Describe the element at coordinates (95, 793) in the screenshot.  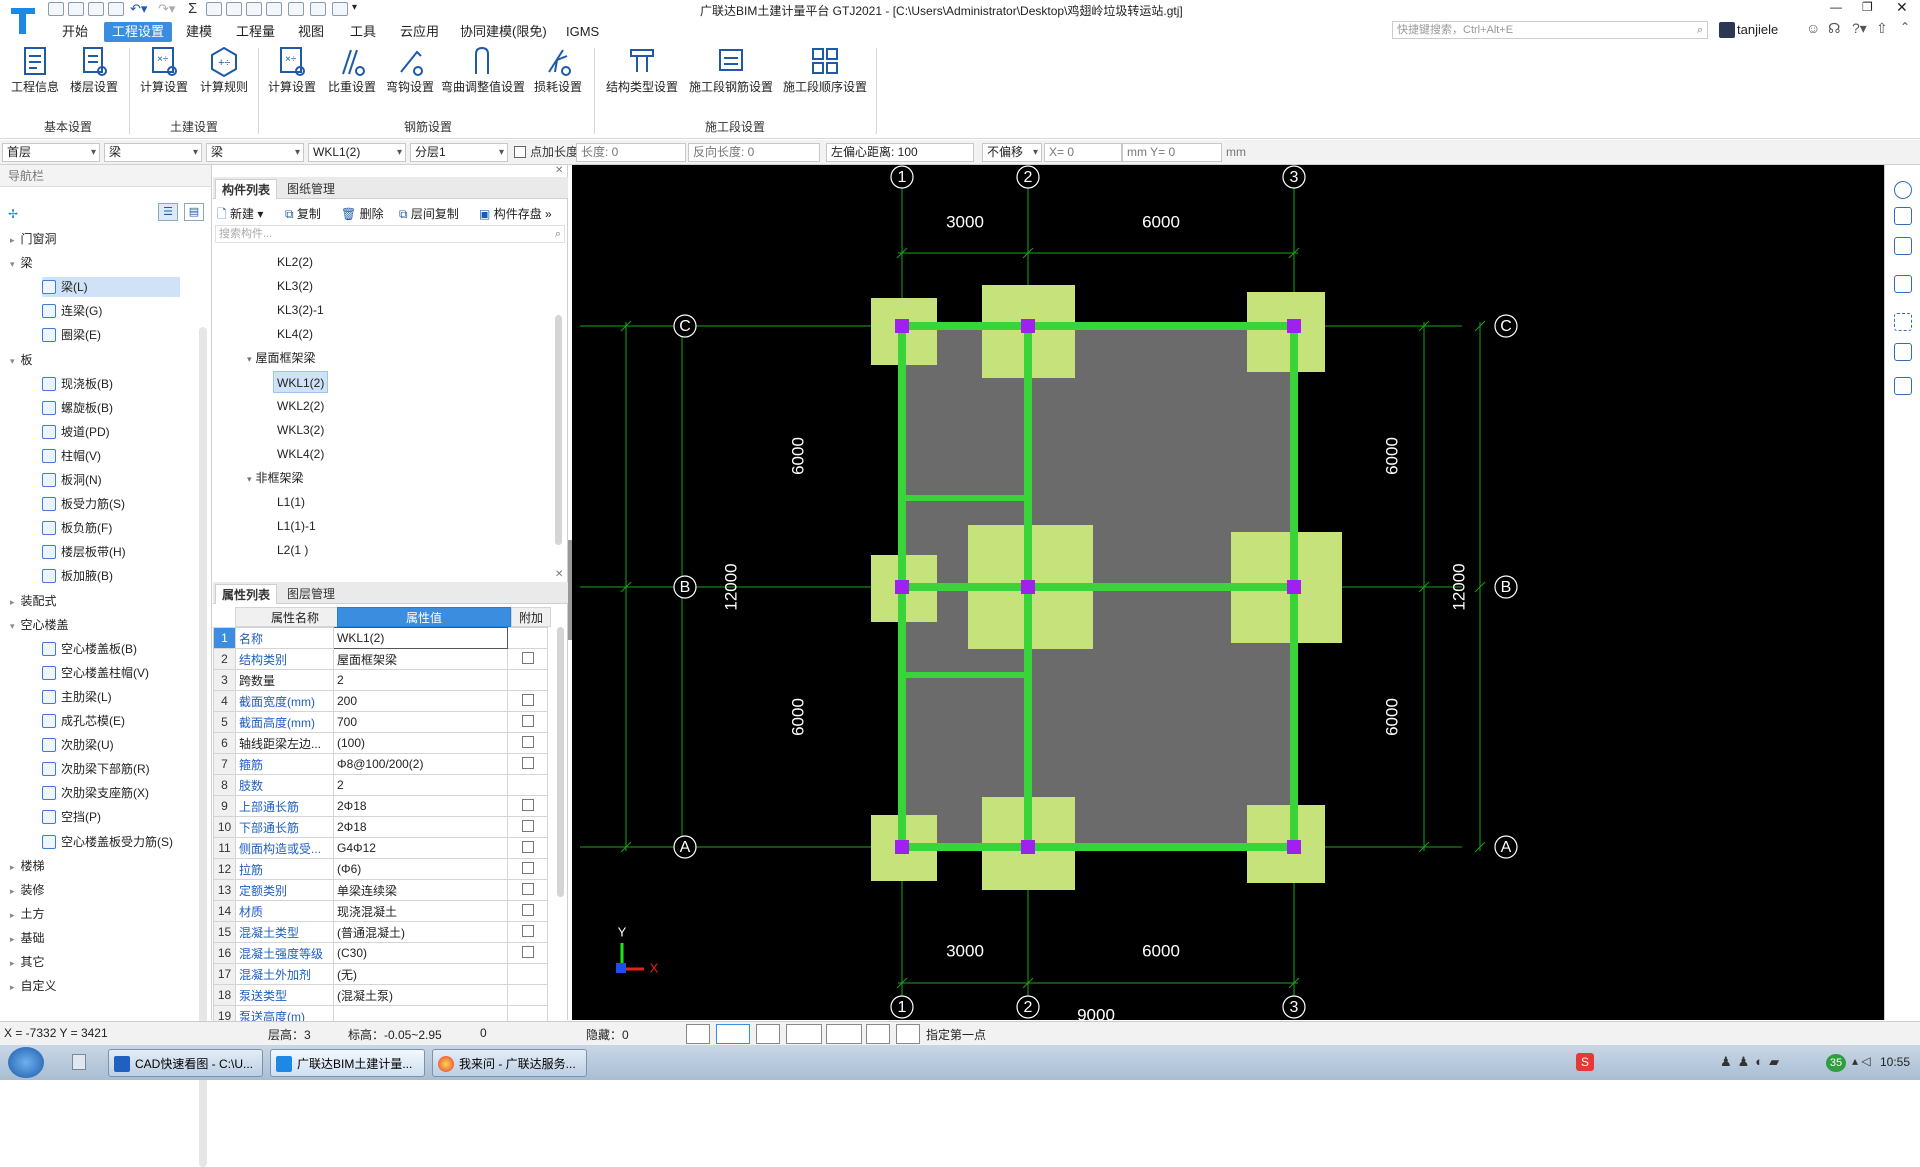
I see `nav-item: 次肋梁支座筋(X)` at that location.